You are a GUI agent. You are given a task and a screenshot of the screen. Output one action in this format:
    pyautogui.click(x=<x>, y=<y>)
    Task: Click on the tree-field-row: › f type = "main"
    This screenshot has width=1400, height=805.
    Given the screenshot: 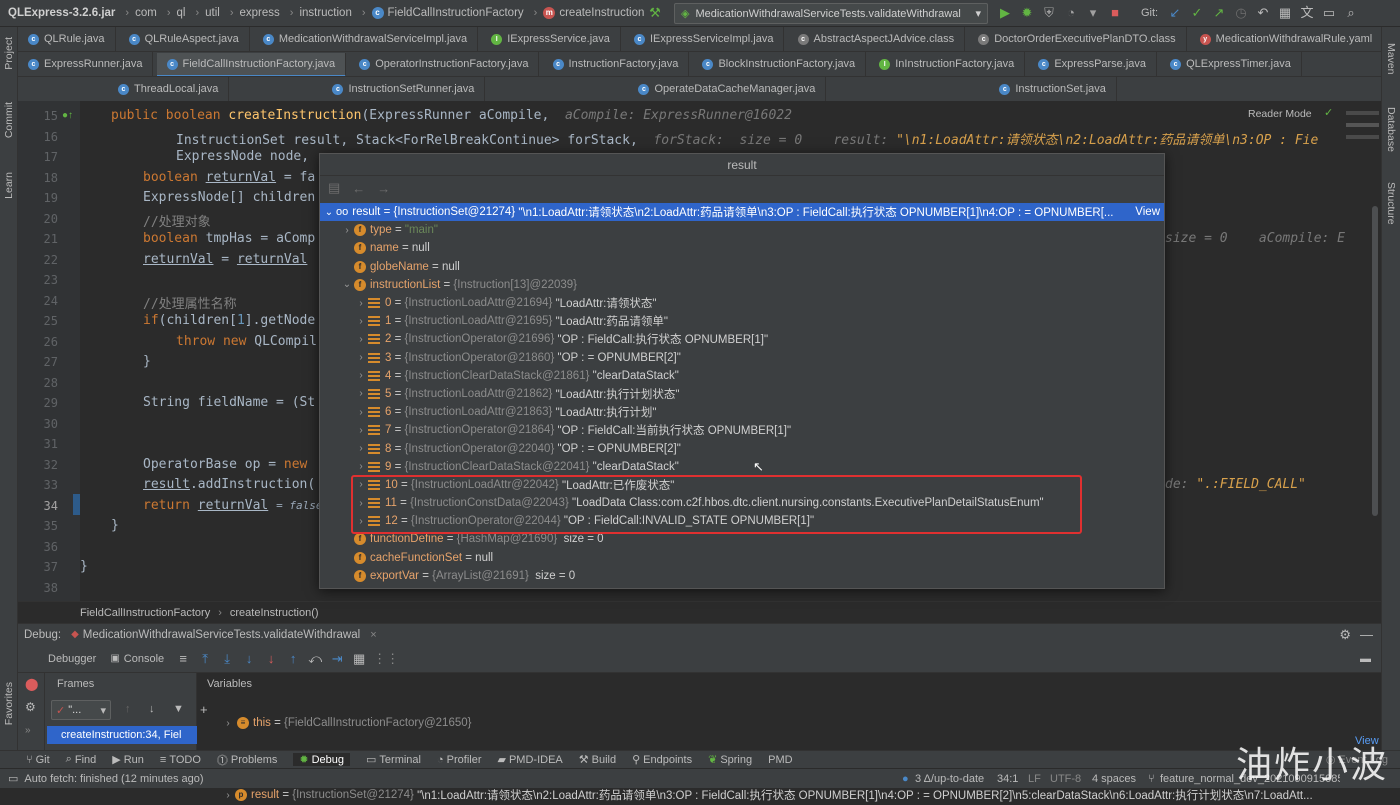 What is the action you would take?
    pyautogui.click(x=742, y=230)
    